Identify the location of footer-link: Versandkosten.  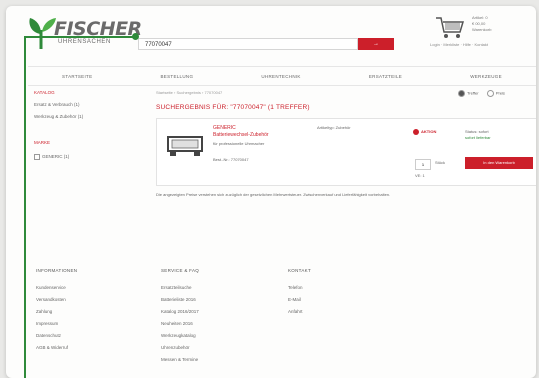
(76, 300).